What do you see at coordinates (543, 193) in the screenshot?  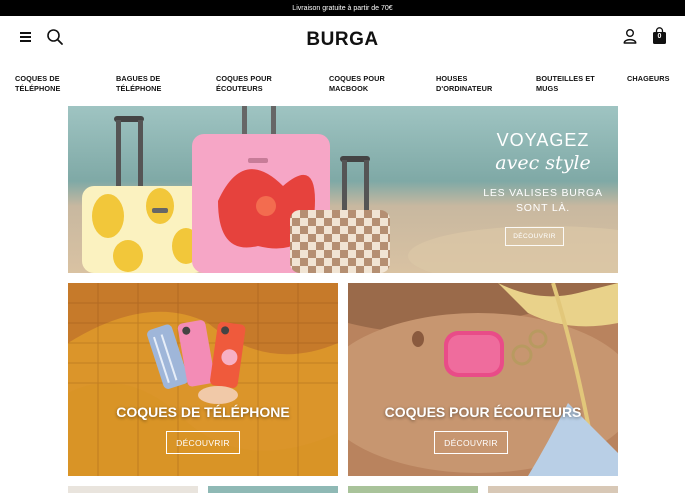 I see `hero-subtitle-line-1: LES VALISES BURGA` at bounding box center [543, 193].